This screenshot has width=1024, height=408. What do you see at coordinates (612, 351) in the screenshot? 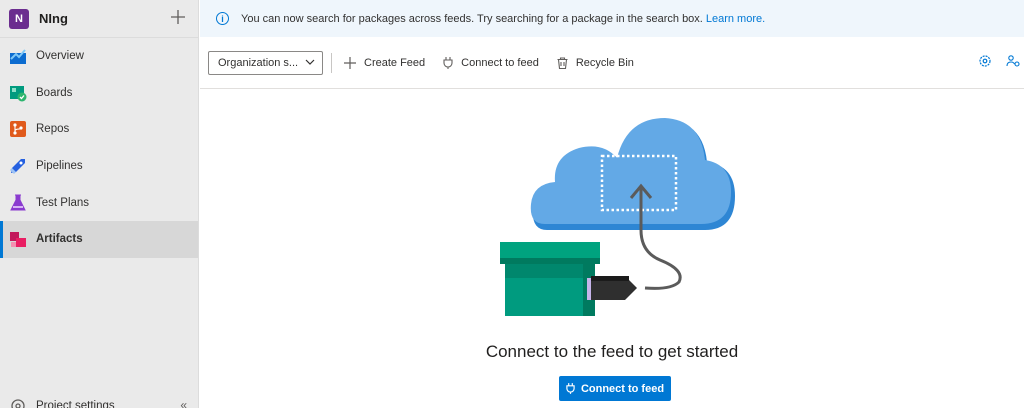
I see `empty-state-title: Connect to the feed to get started` at bounding box center [612, 351].